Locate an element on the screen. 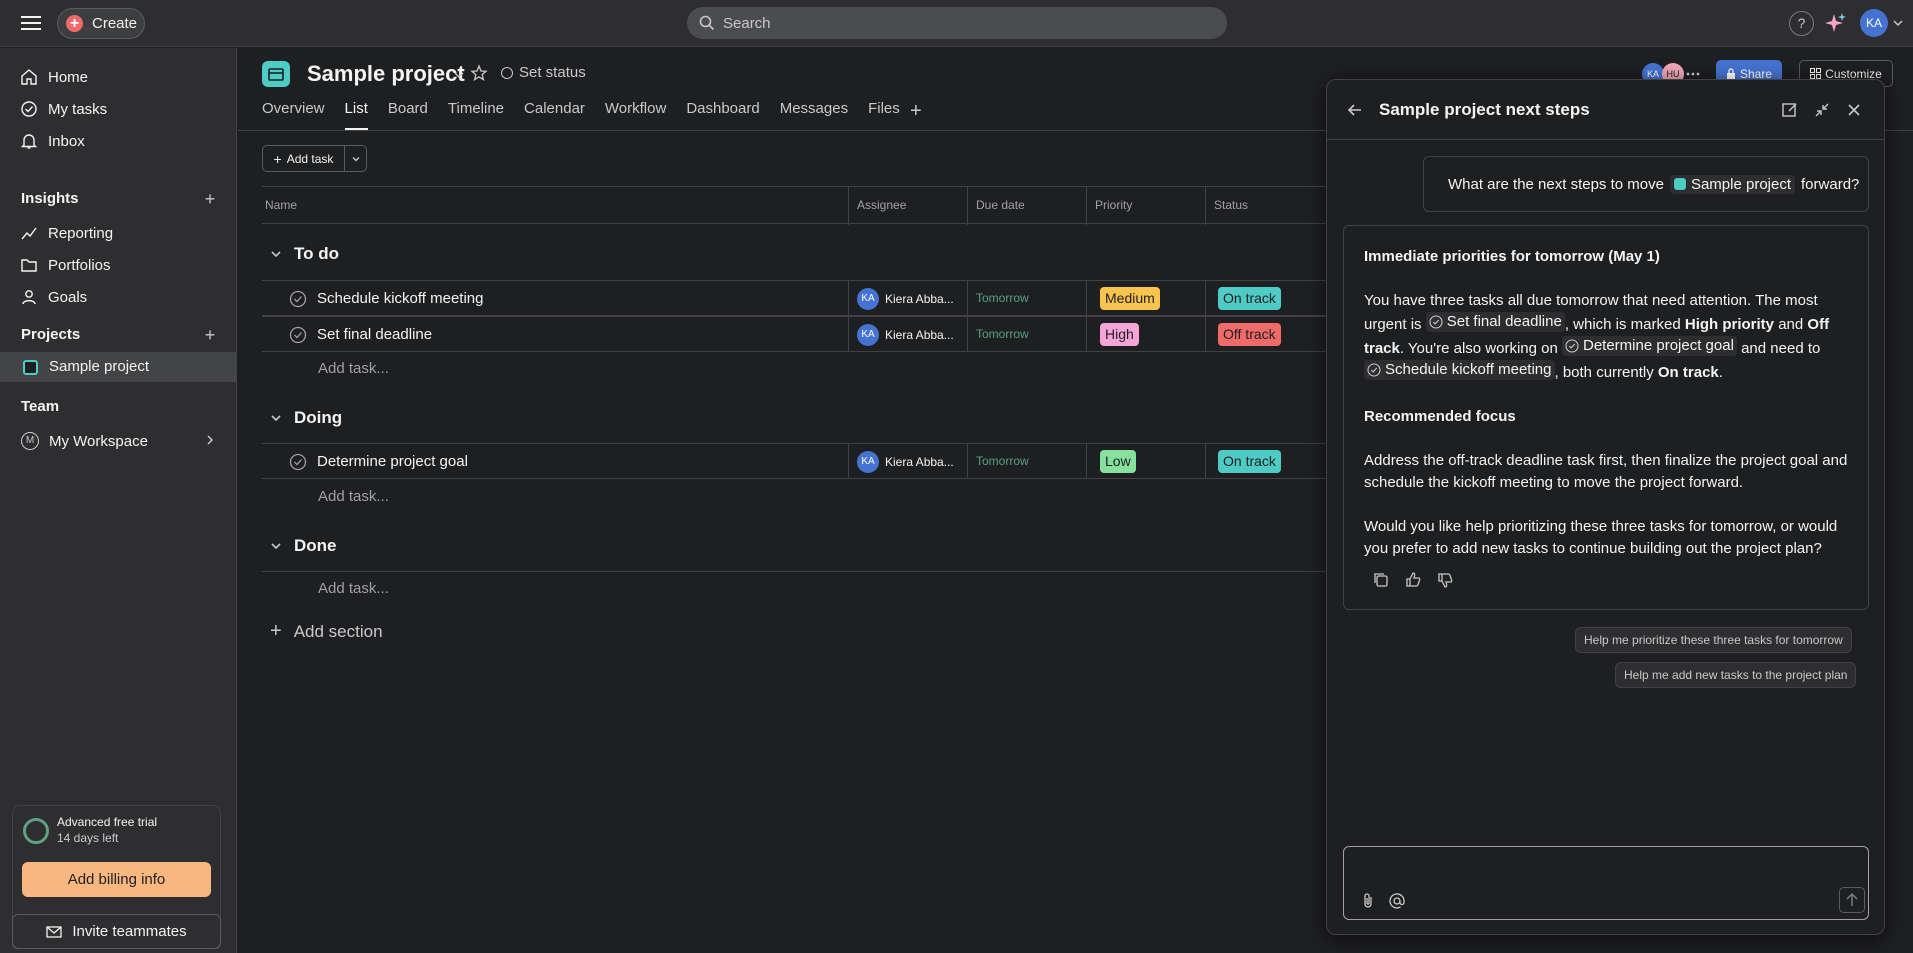 The width and height of the screenshot is (1913, 953). response-text: . You're also working on is located at coordinates (1478, 348).